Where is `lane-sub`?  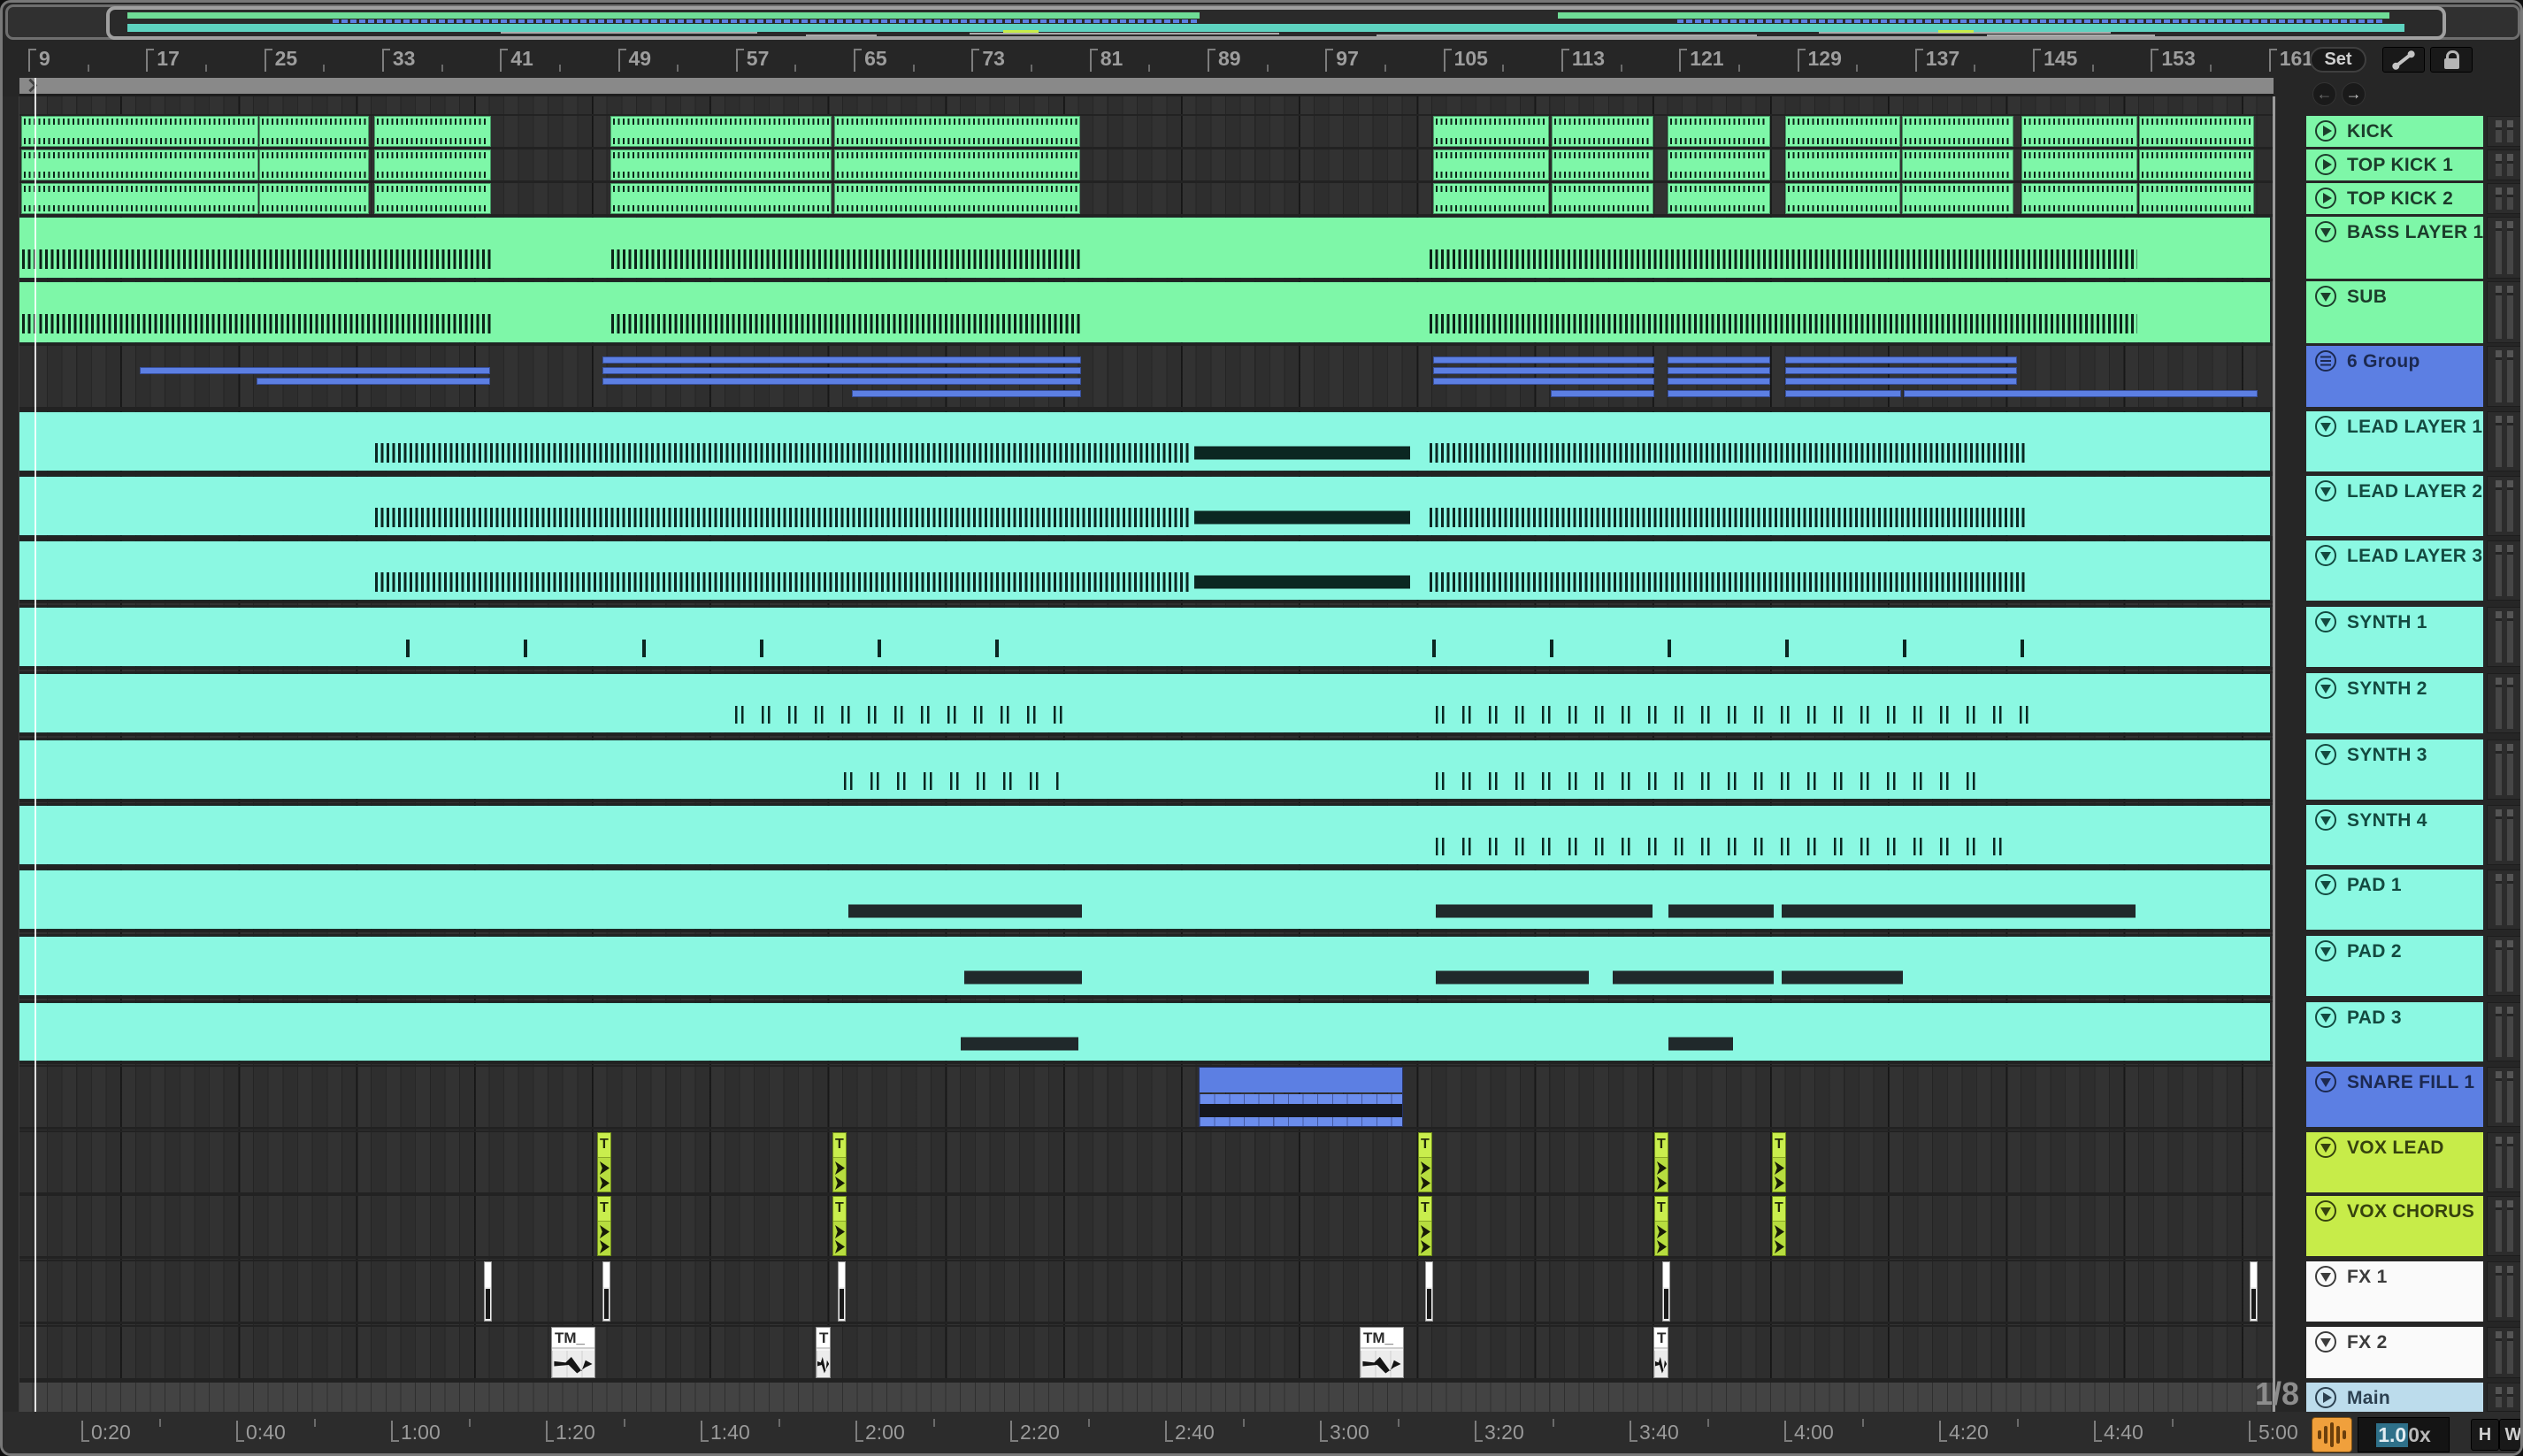
lane-sub is located at coordinates (1138, 312).